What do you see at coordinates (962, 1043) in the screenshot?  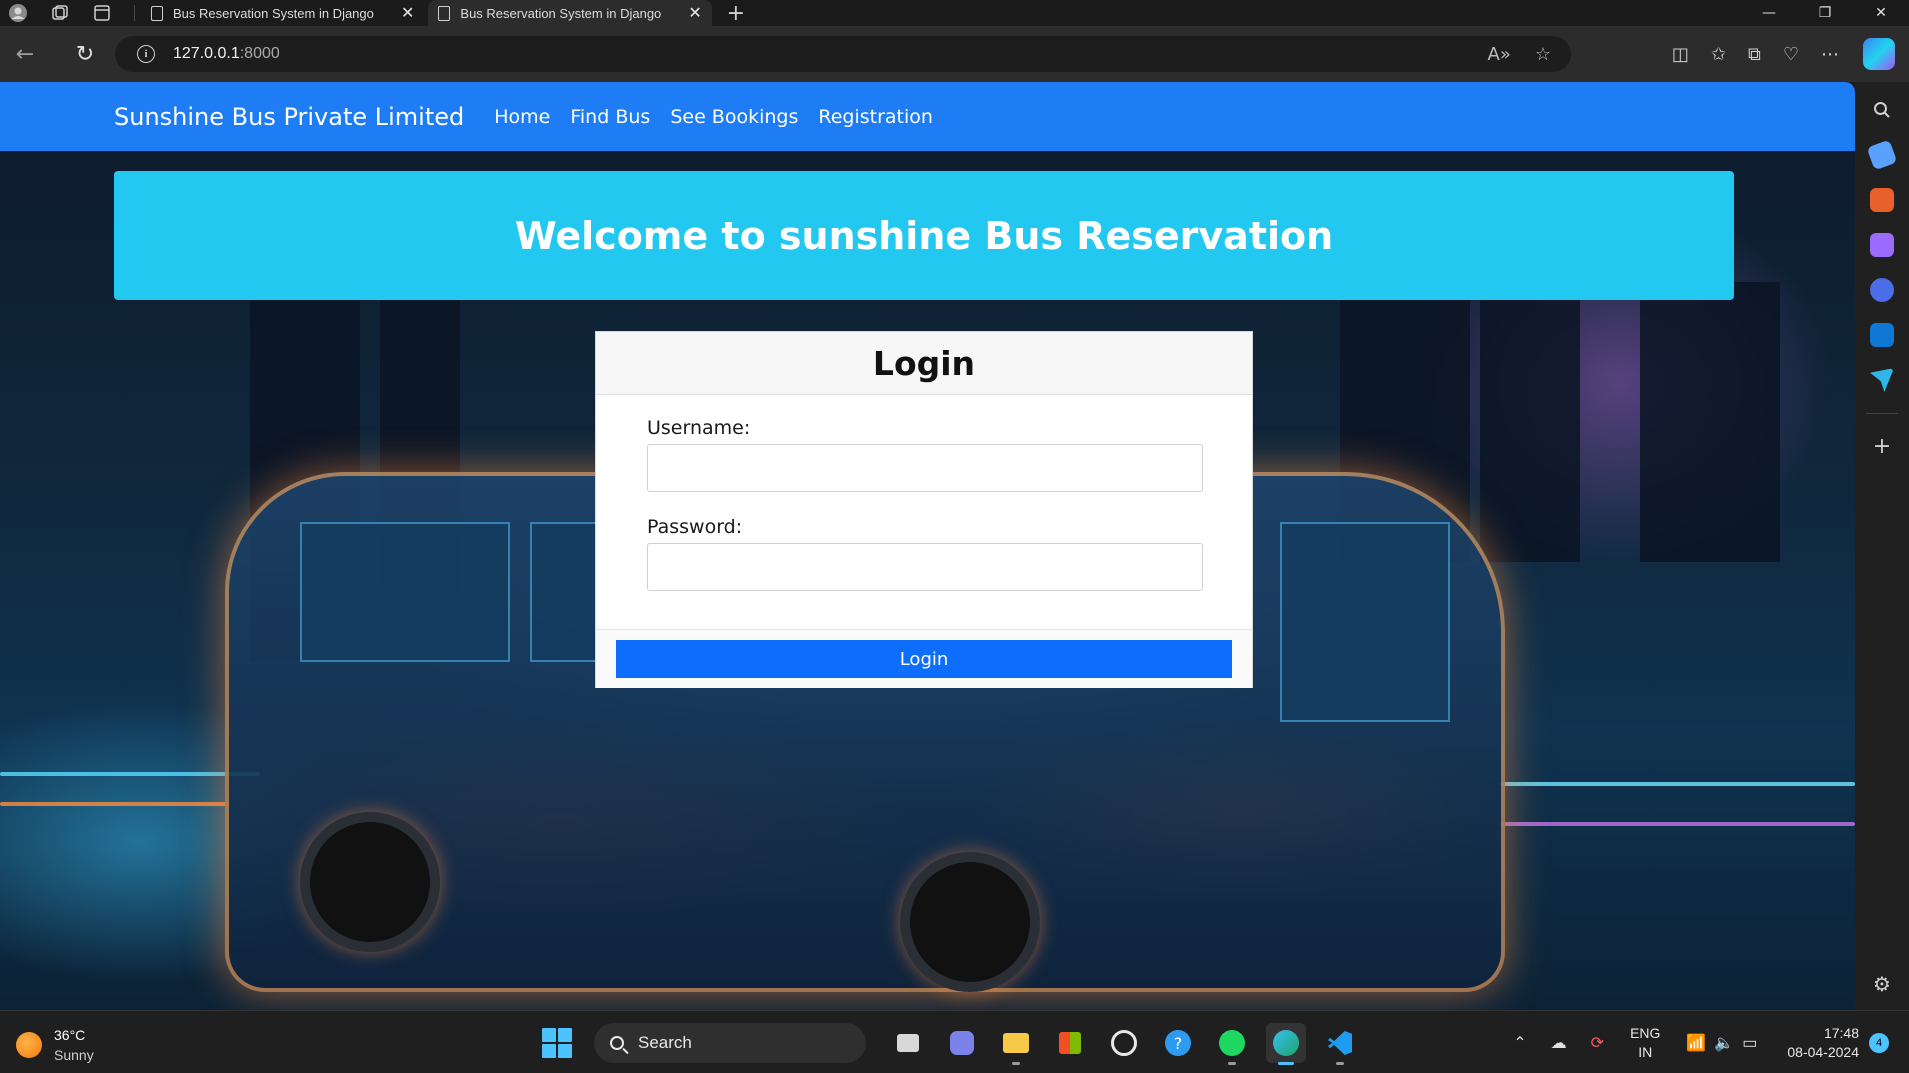 I see `teams-meet-icon` at bounding box center [962, 1043].